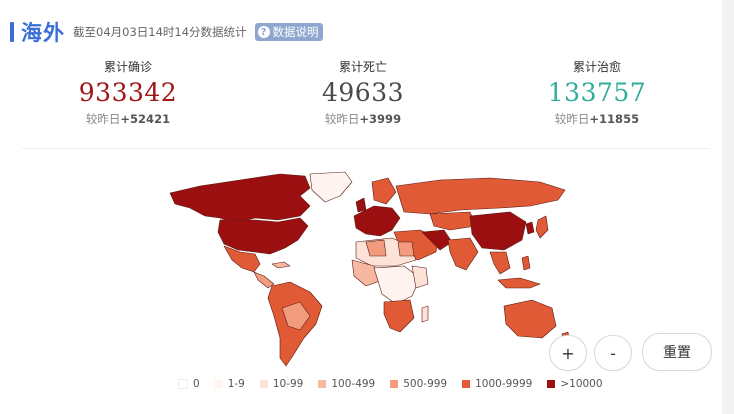 Image resolution: width=734 pixels, height=414 pixels. I want to click on stat-deaths: 累计死亡 49633 较昨日+3999, so click(363, 93).